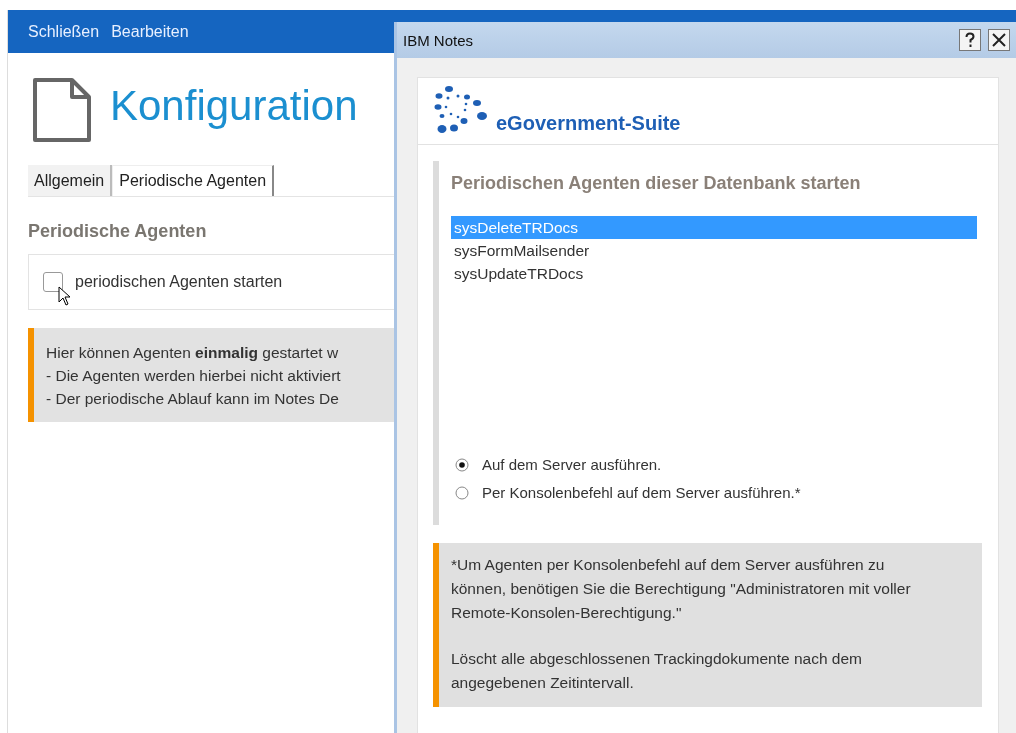 The width and height of the screenshot is (1016, 733). What do you see at coordinates (641, 492) in the screenshot?
I see `radio-label: Per Konsolenbefehl auf dem Server ausführen.*` at bounding box center [641, 492].